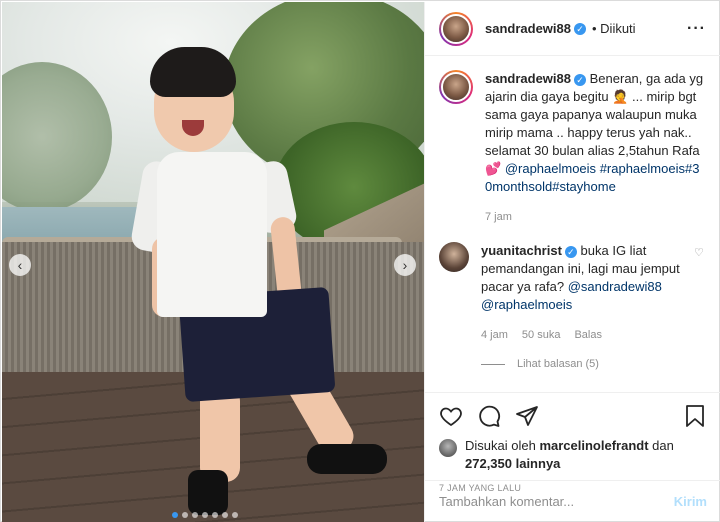 Image resolution: width=720 pixels, height=522 pixels. I want to click on child-shoe-left, so click(208, 492).